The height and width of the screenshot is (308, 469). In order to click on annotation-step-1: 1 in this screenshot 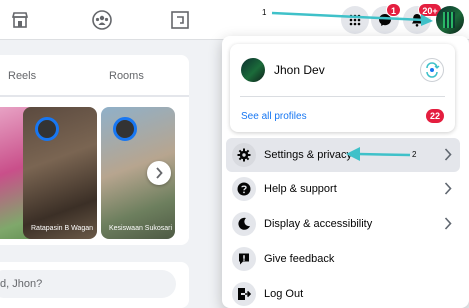, I will do `click(264, 12)`.